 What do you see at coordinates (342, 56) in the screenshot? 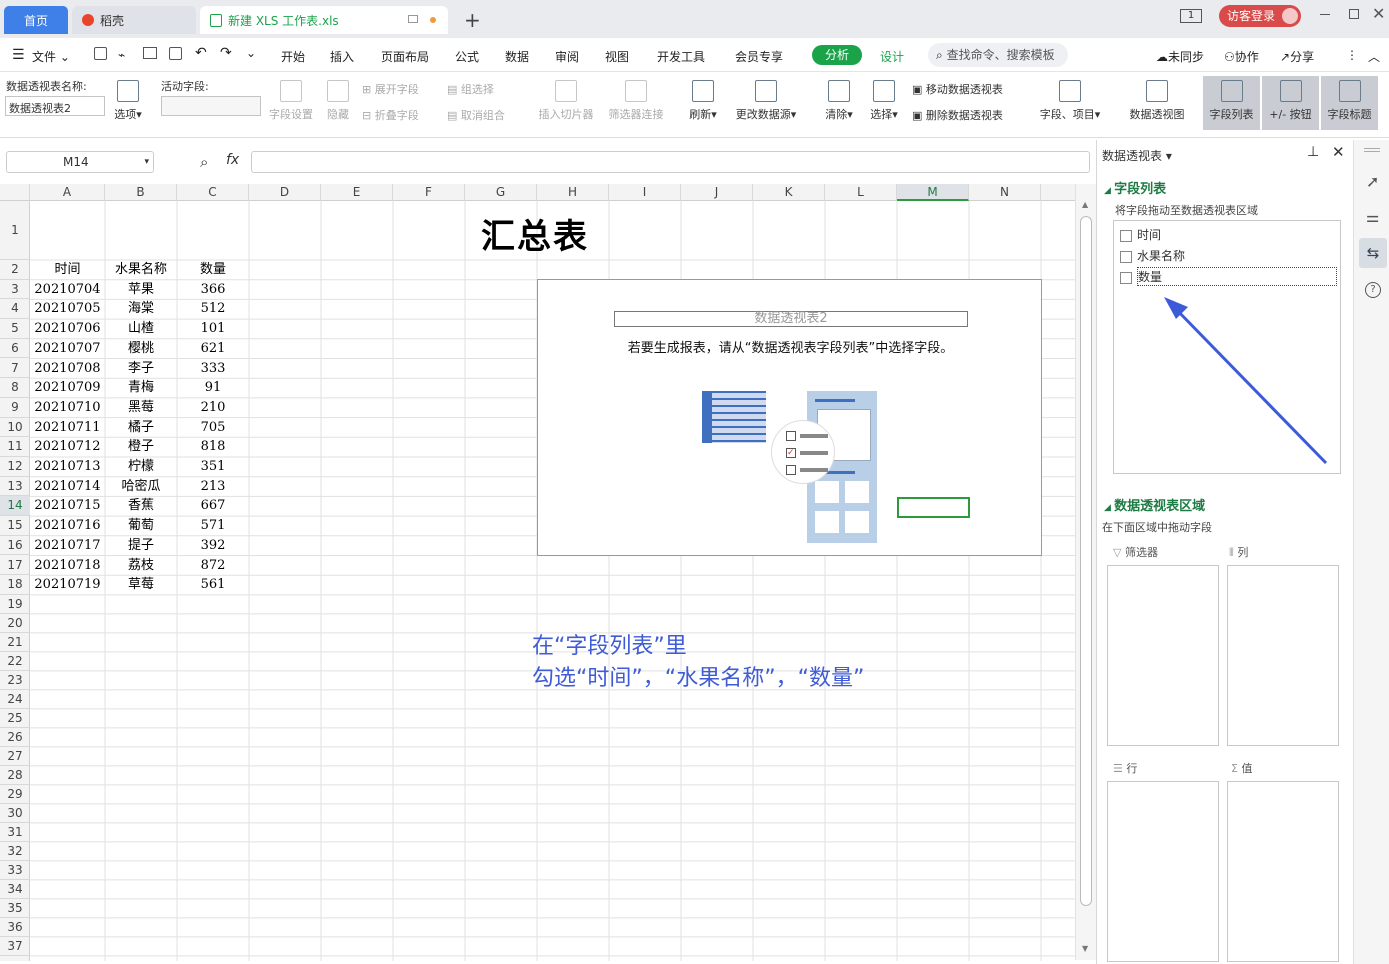
I see `menu-insert: 插入` at bounding box center [342, 56].